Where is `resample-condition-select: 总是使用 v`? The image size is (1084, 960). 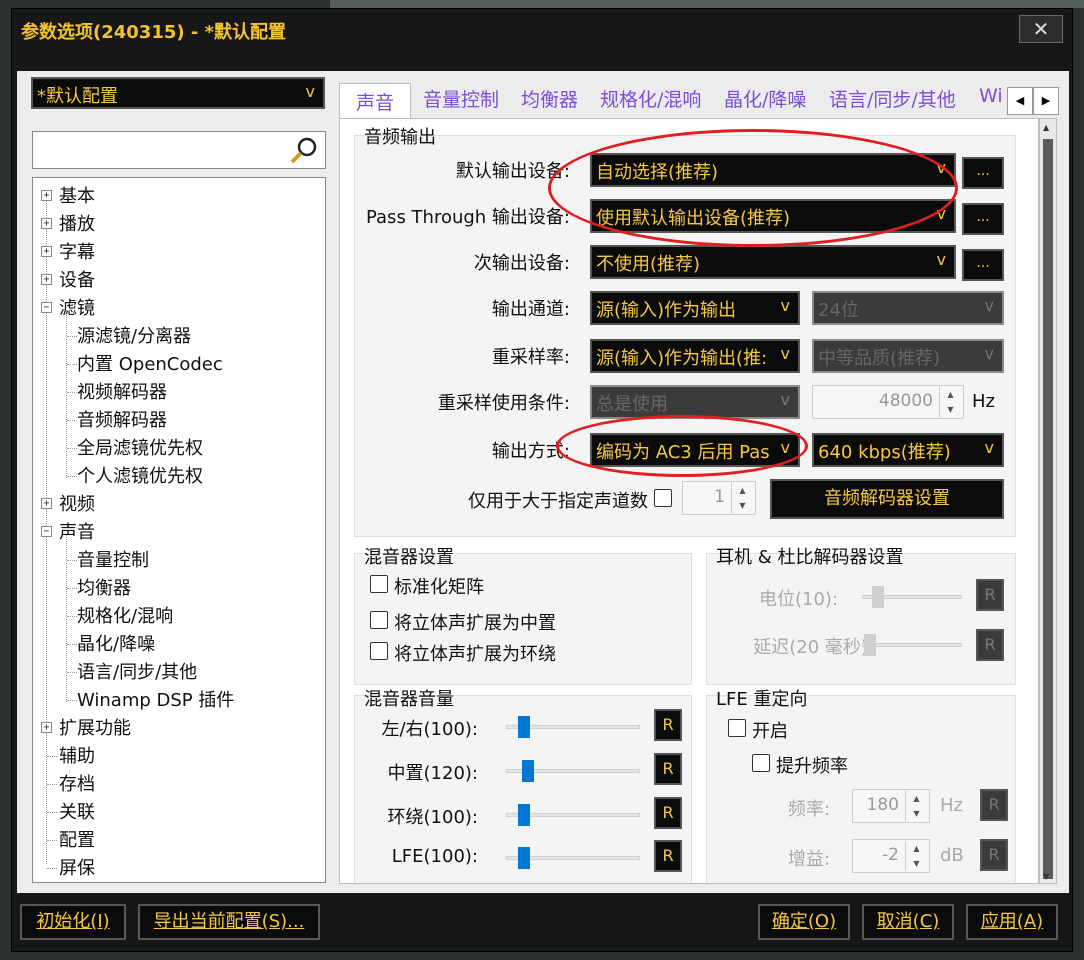 resample-condition-select: 总是使用 v is located at coordinates (695, 402).